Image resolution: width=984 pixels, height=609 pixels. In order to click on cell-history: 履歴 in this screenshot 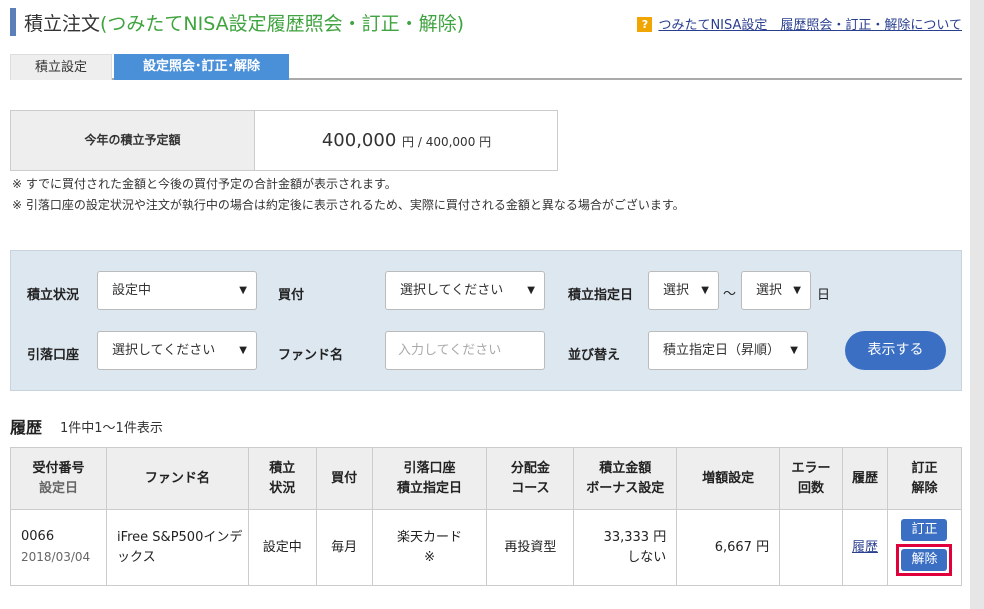, I will do `click(865, 547)`.